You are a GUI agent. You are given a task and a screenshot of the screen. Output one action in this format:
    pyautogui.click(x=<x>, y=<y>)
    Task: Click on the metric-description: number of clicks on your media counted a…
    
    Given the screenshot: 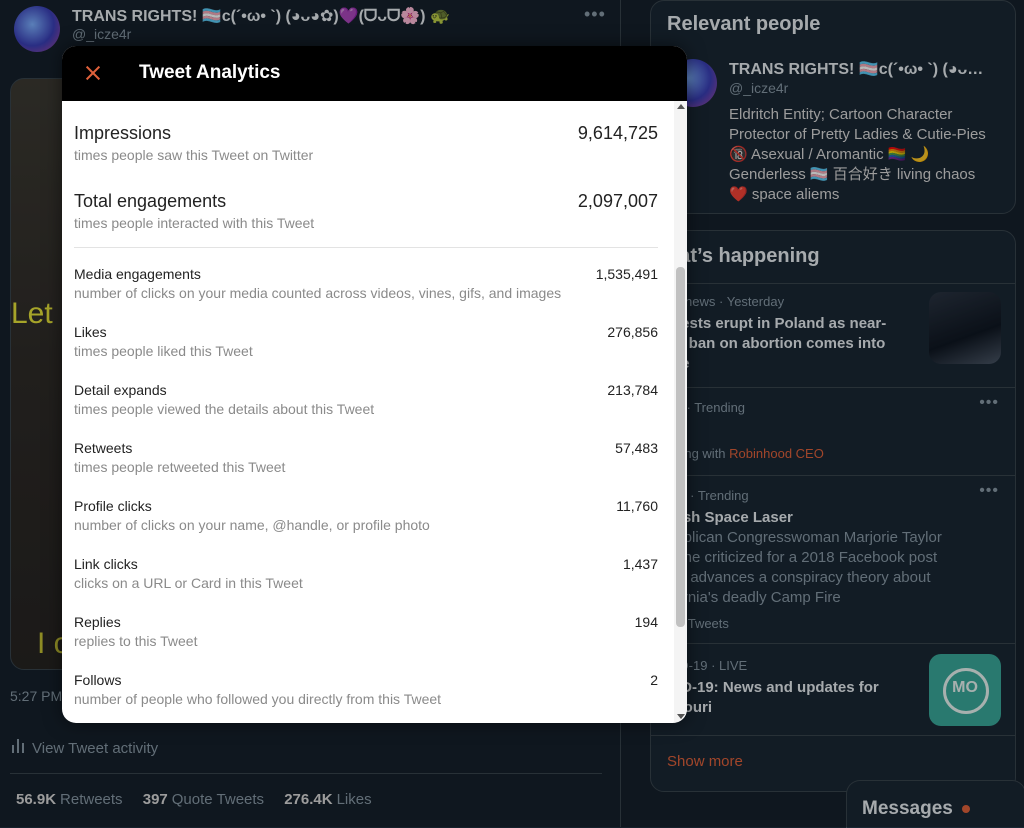 What is the action you would take?
    pyautogui.click(x=318, y=293)
    